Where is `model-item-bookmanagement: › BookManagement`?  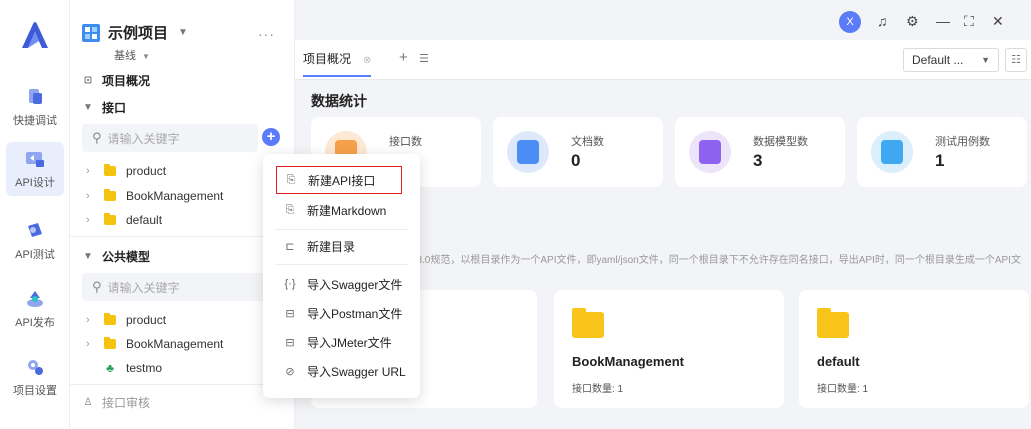
model-item-bookmanagement: › BookManagement is located at coordinates (154, 344).